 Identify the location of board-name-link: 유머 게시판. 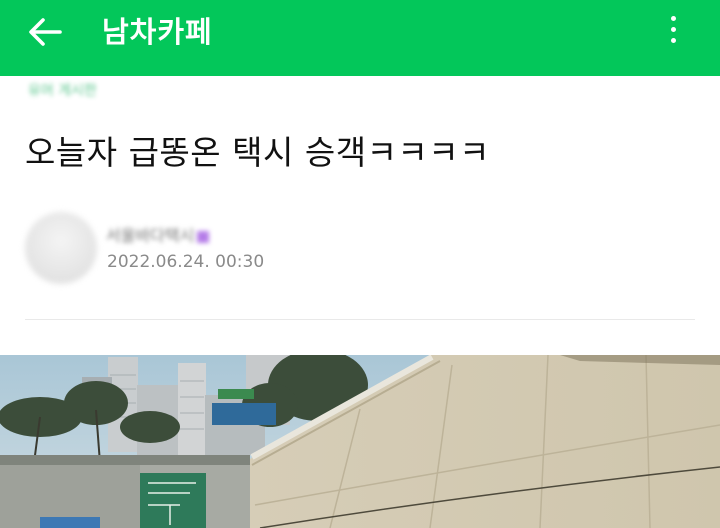
(62, 90).